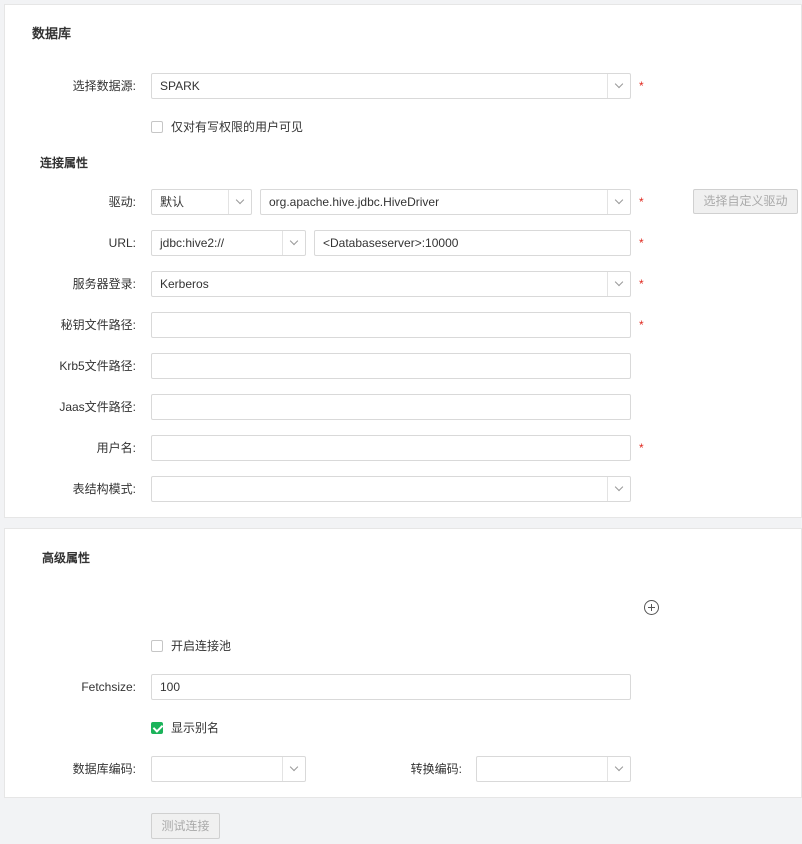  I want to click on connection-pool-label: 开启连接池, so click(201, 646).